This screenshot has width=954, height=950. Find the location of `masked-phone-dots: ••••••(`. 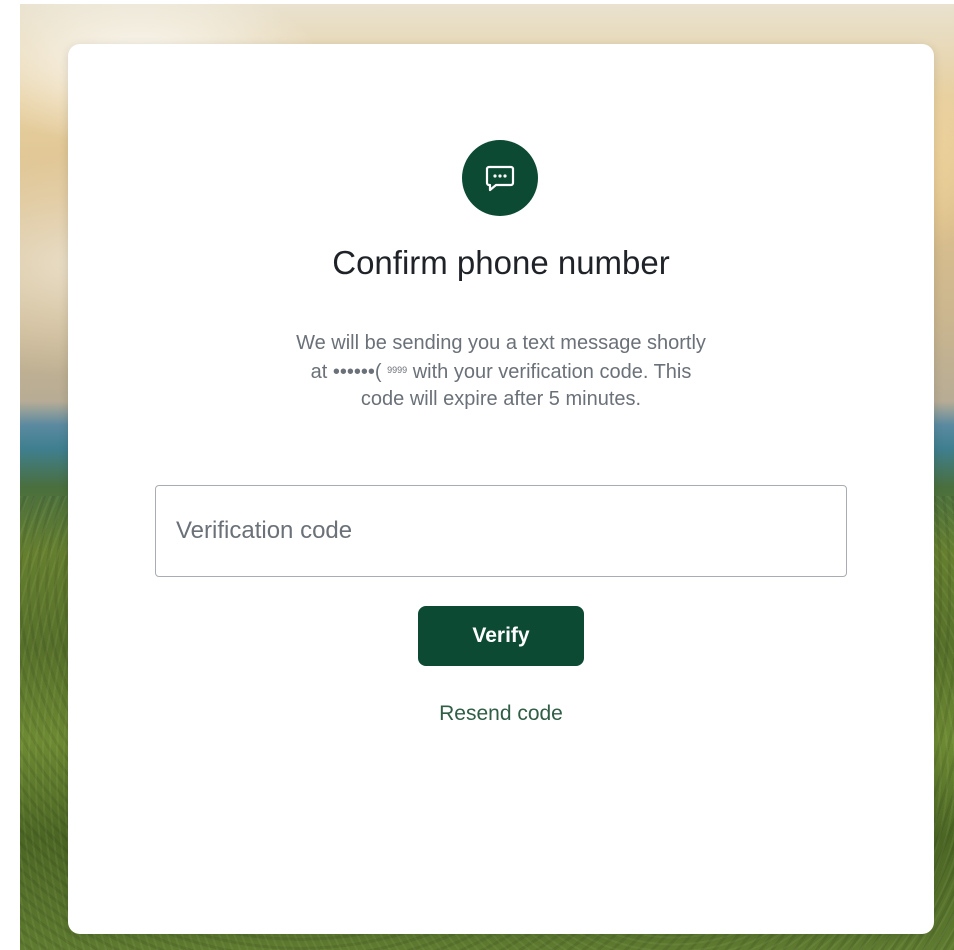

masked-phone-dots: ••••••( is located at coordinates (357, 372).